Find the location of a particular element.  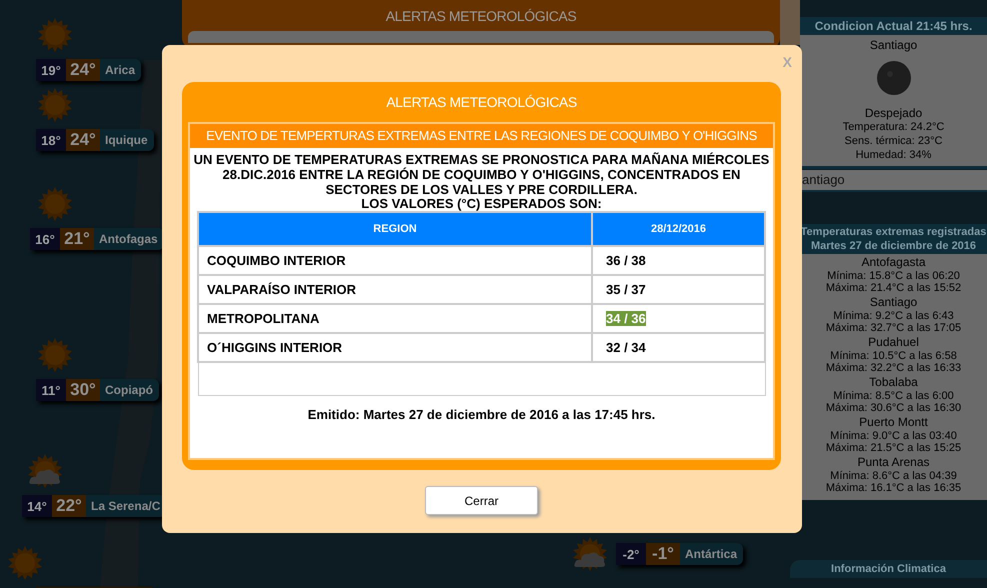

minimum-reading: Mínima: 9.2°C a las 6:43 is located at coordinates (893, 316).